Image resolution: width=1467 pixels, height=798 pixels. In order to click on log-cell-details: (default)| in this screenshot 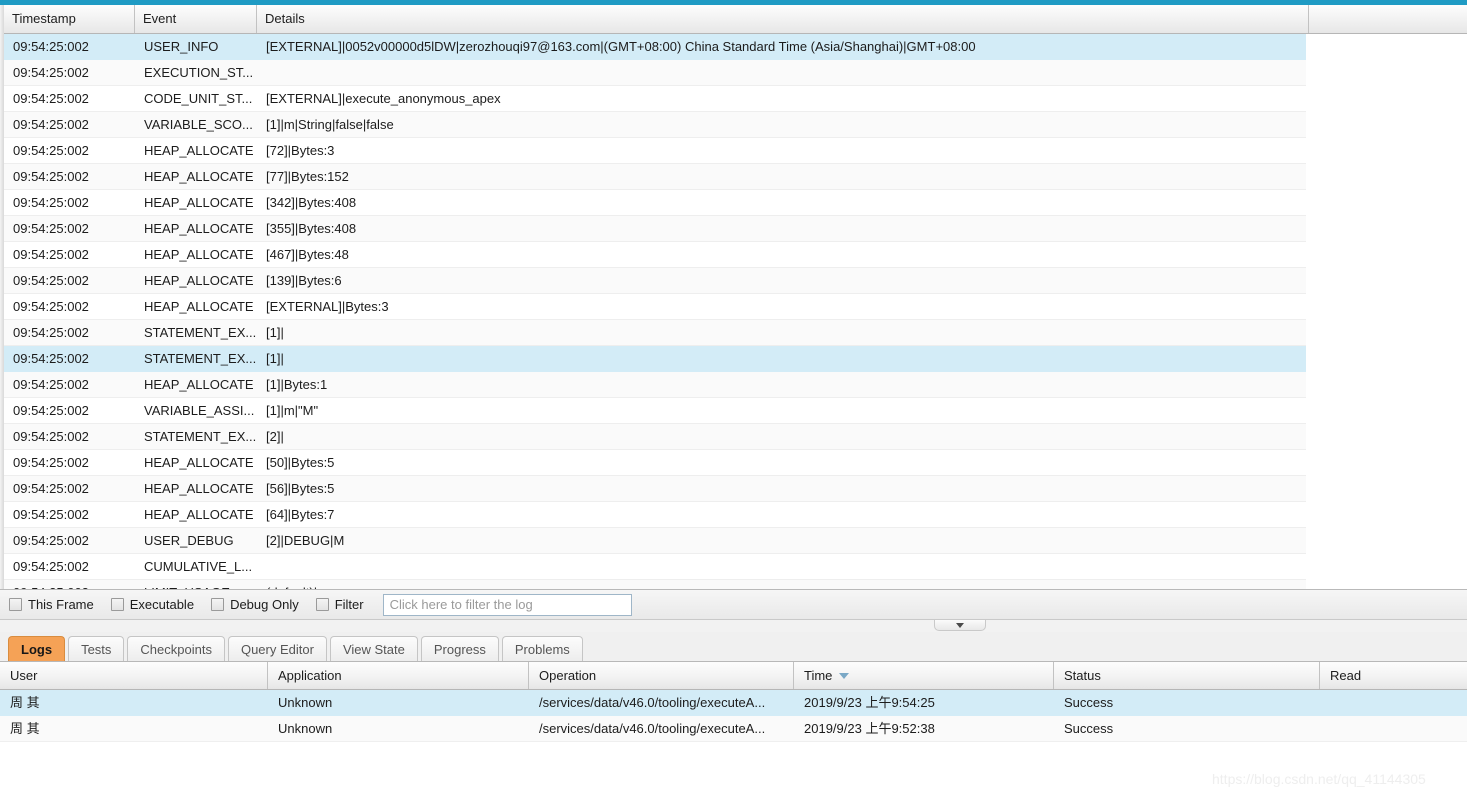, I will do `click(781, 584)`.